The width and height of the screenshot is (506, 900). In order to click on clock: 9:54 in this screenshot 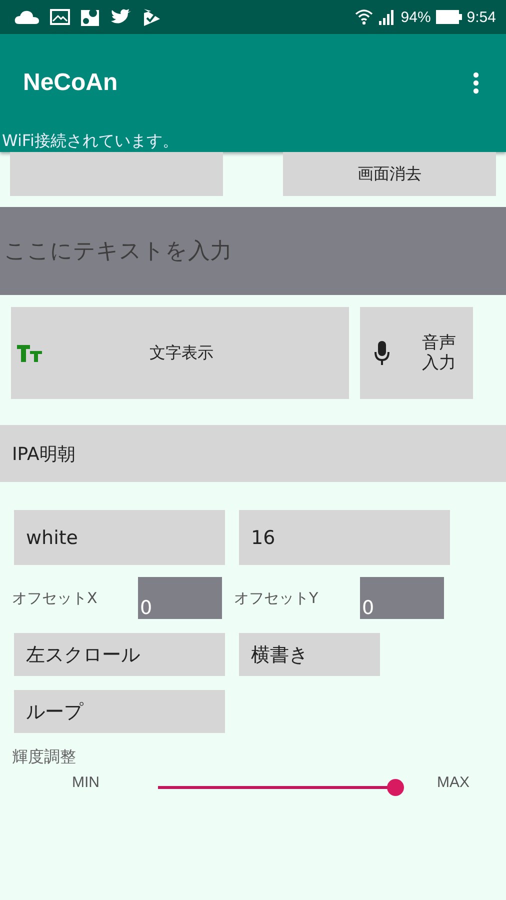, I will do `click(481, 17)`.